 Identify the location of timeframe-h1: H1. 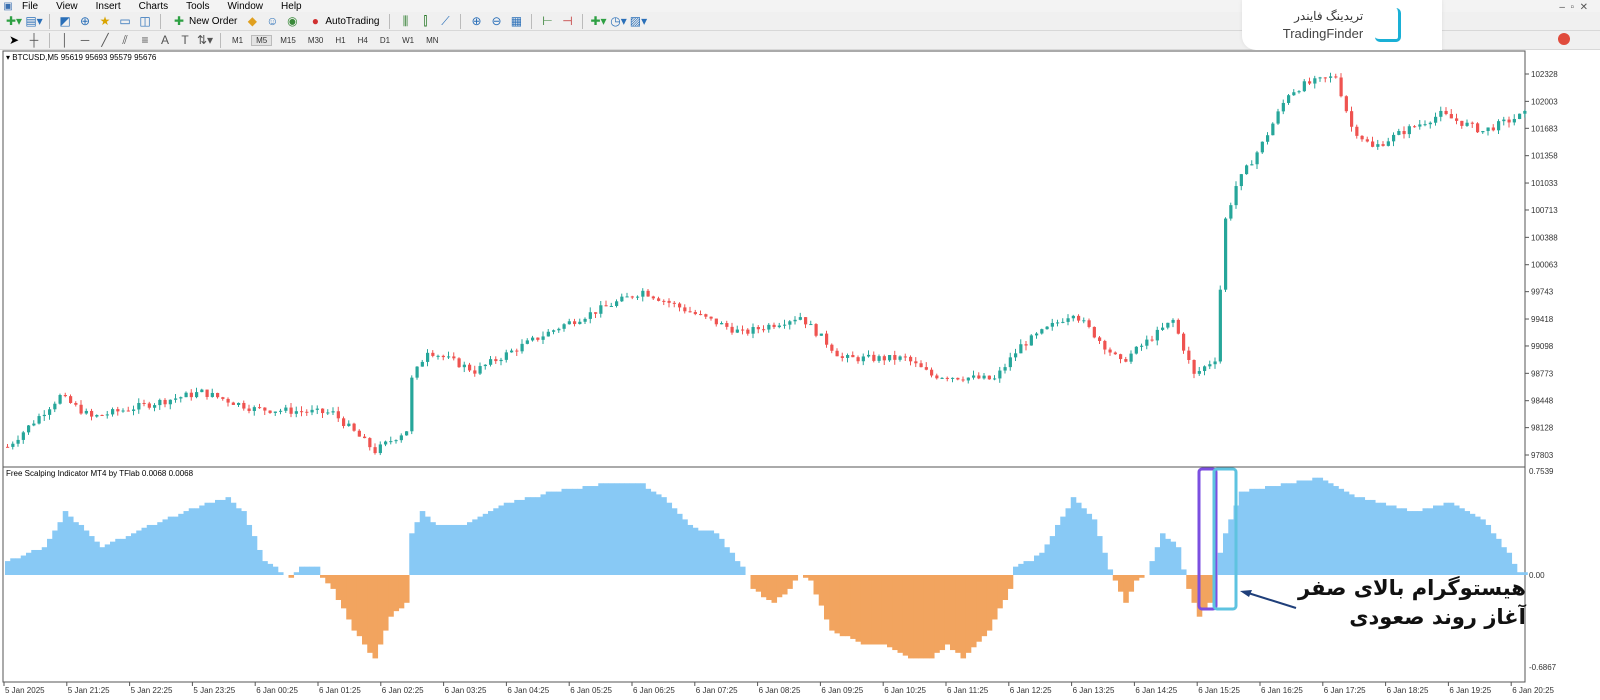
(340, 40).